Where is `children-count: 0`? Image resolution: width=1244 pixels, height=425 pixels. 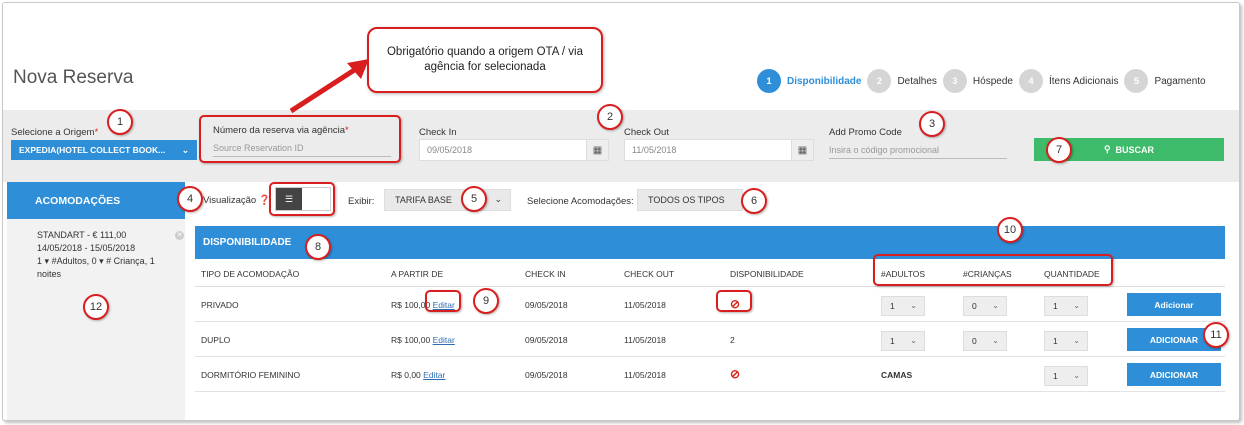
children-count: 0 is located at coordinates (94, 261).